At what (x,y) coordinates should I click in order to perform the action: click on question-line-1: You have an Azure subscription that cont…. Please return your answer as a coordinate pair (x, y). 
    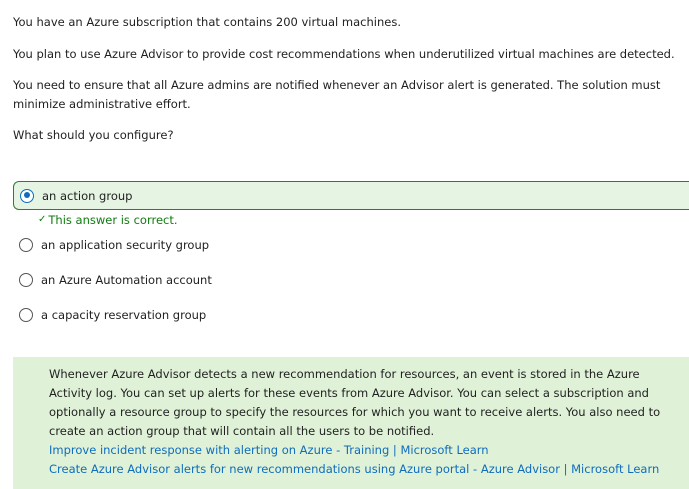
    Looking at the image, I should click on (207, 22).